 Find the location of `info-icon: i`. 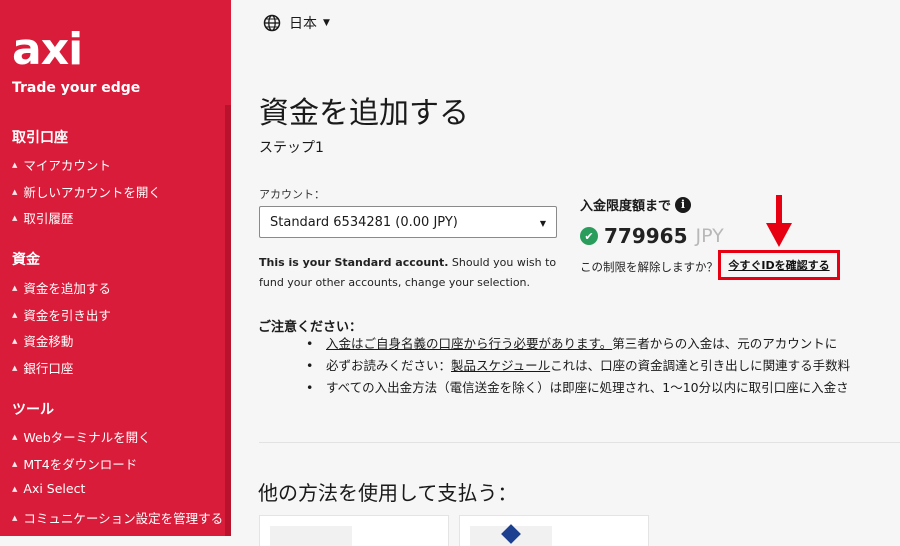

info-icon: i is located at coordinates (683, 204).